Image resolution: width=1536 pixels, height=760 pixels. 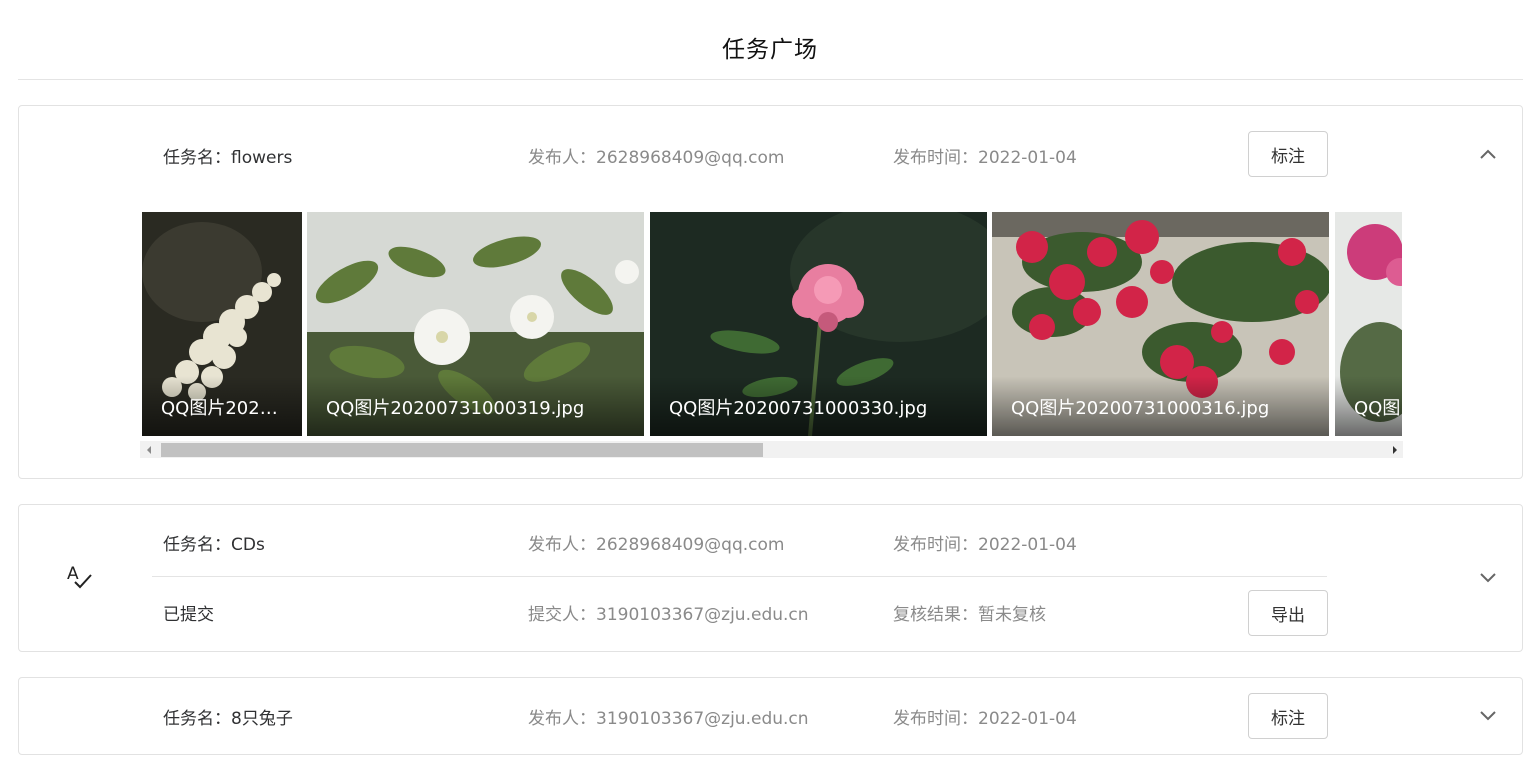 What do you see at coordinates (935, 615) in the screenshot?
I see `review-result-label: 复核结果：` at bounding box center [935, 615].